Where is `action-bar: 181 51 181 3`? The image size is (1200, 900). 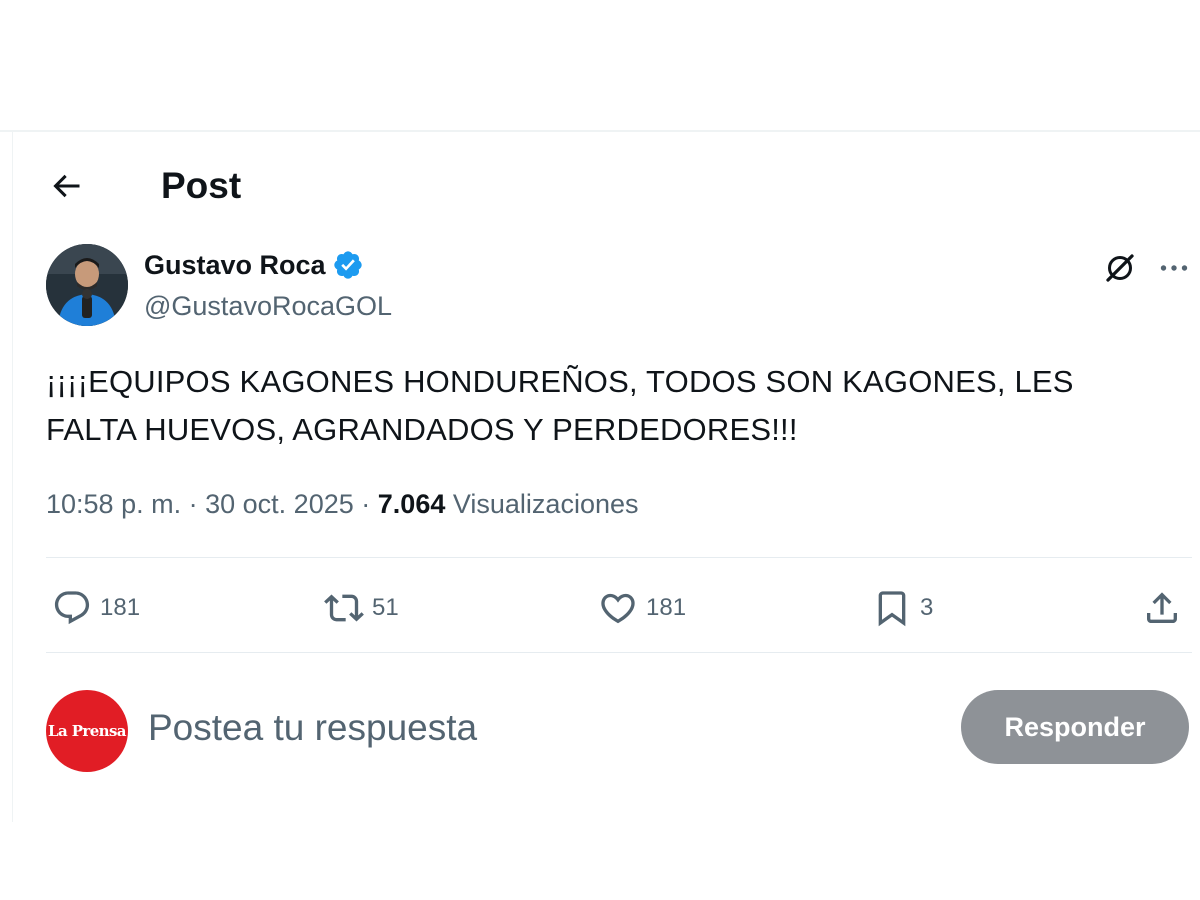 action-bar: 181 51 181 3 is located at coordinates (619, 608).